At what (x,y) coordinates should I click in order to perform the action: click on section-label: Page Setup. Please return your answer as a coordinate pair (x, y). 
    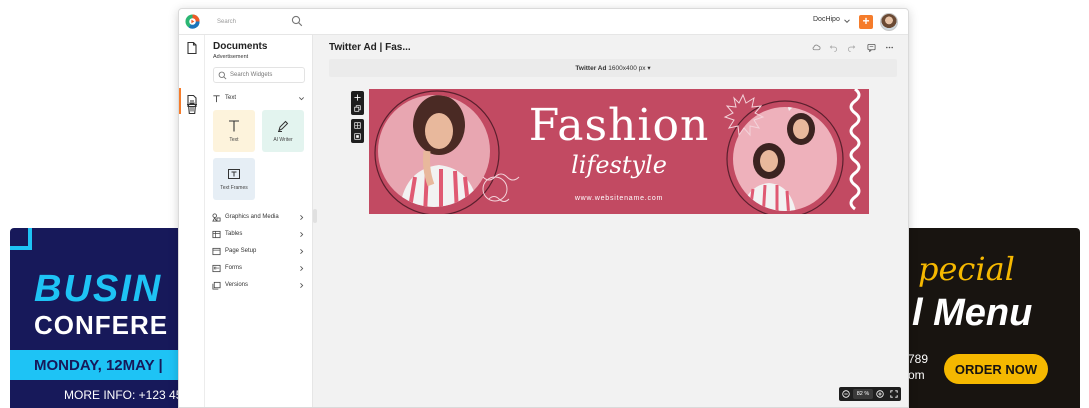
    Looking at the image, I should click on (241, 251).